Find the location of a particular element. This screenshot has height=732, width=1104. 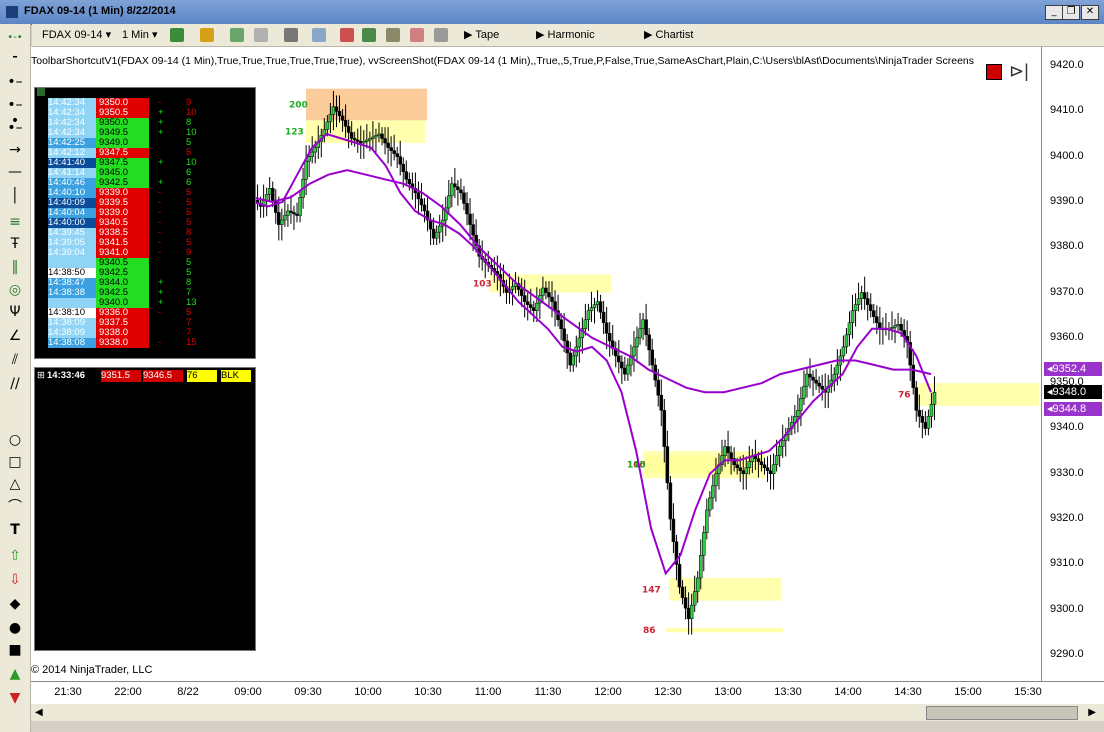

block-trades-window: ⊞ 14:33:46 9351.5 9346.5 76 BLK is located at coordinates (145, 509).